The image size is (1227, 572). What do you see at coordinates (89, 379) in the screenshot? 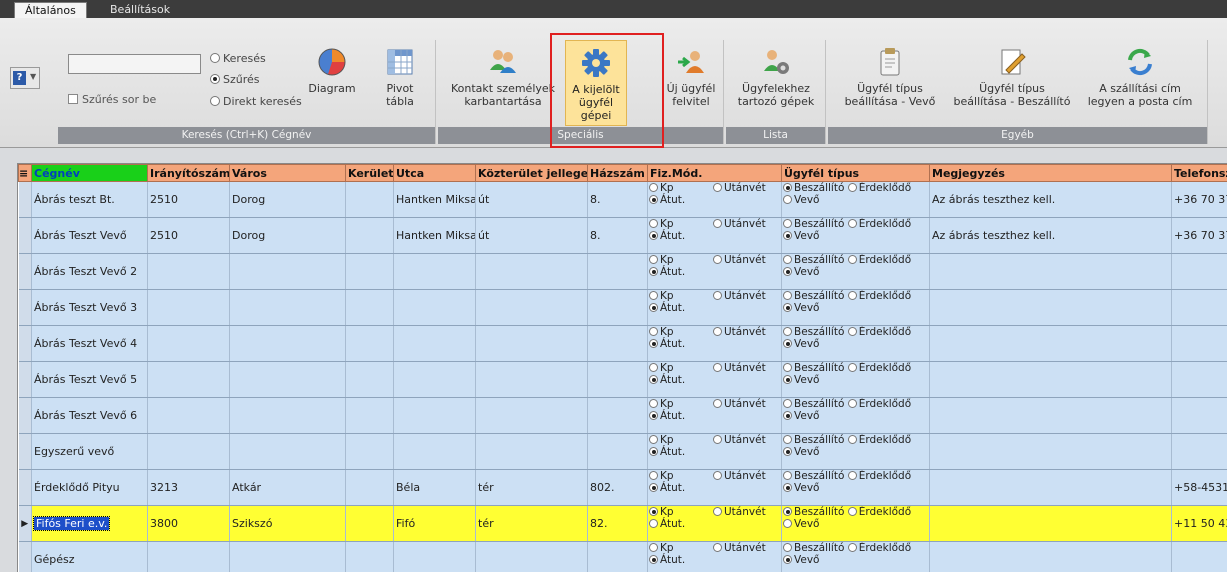
I see `company-name-cell: Ábrás Teszt Vevő 5` at bounding box center [89, 379].